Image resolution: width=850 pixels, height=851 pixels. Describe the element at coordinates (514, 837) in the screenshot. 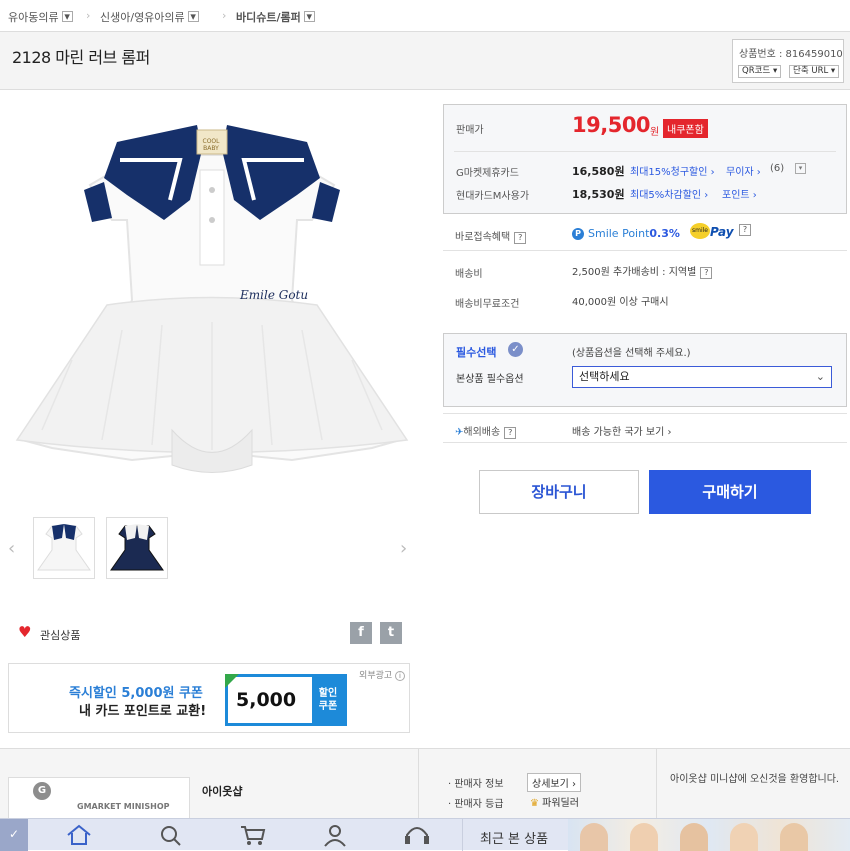

I see `recent-products-label: 최근 본 상품` at that location.